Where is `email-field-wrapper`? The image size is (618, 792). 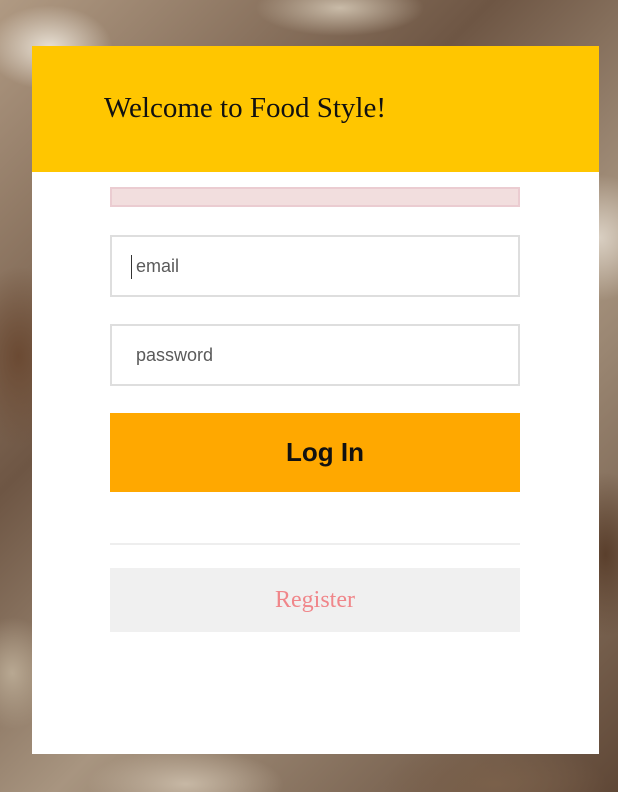 email-field-wrapper is located at coordinates (315, 266).